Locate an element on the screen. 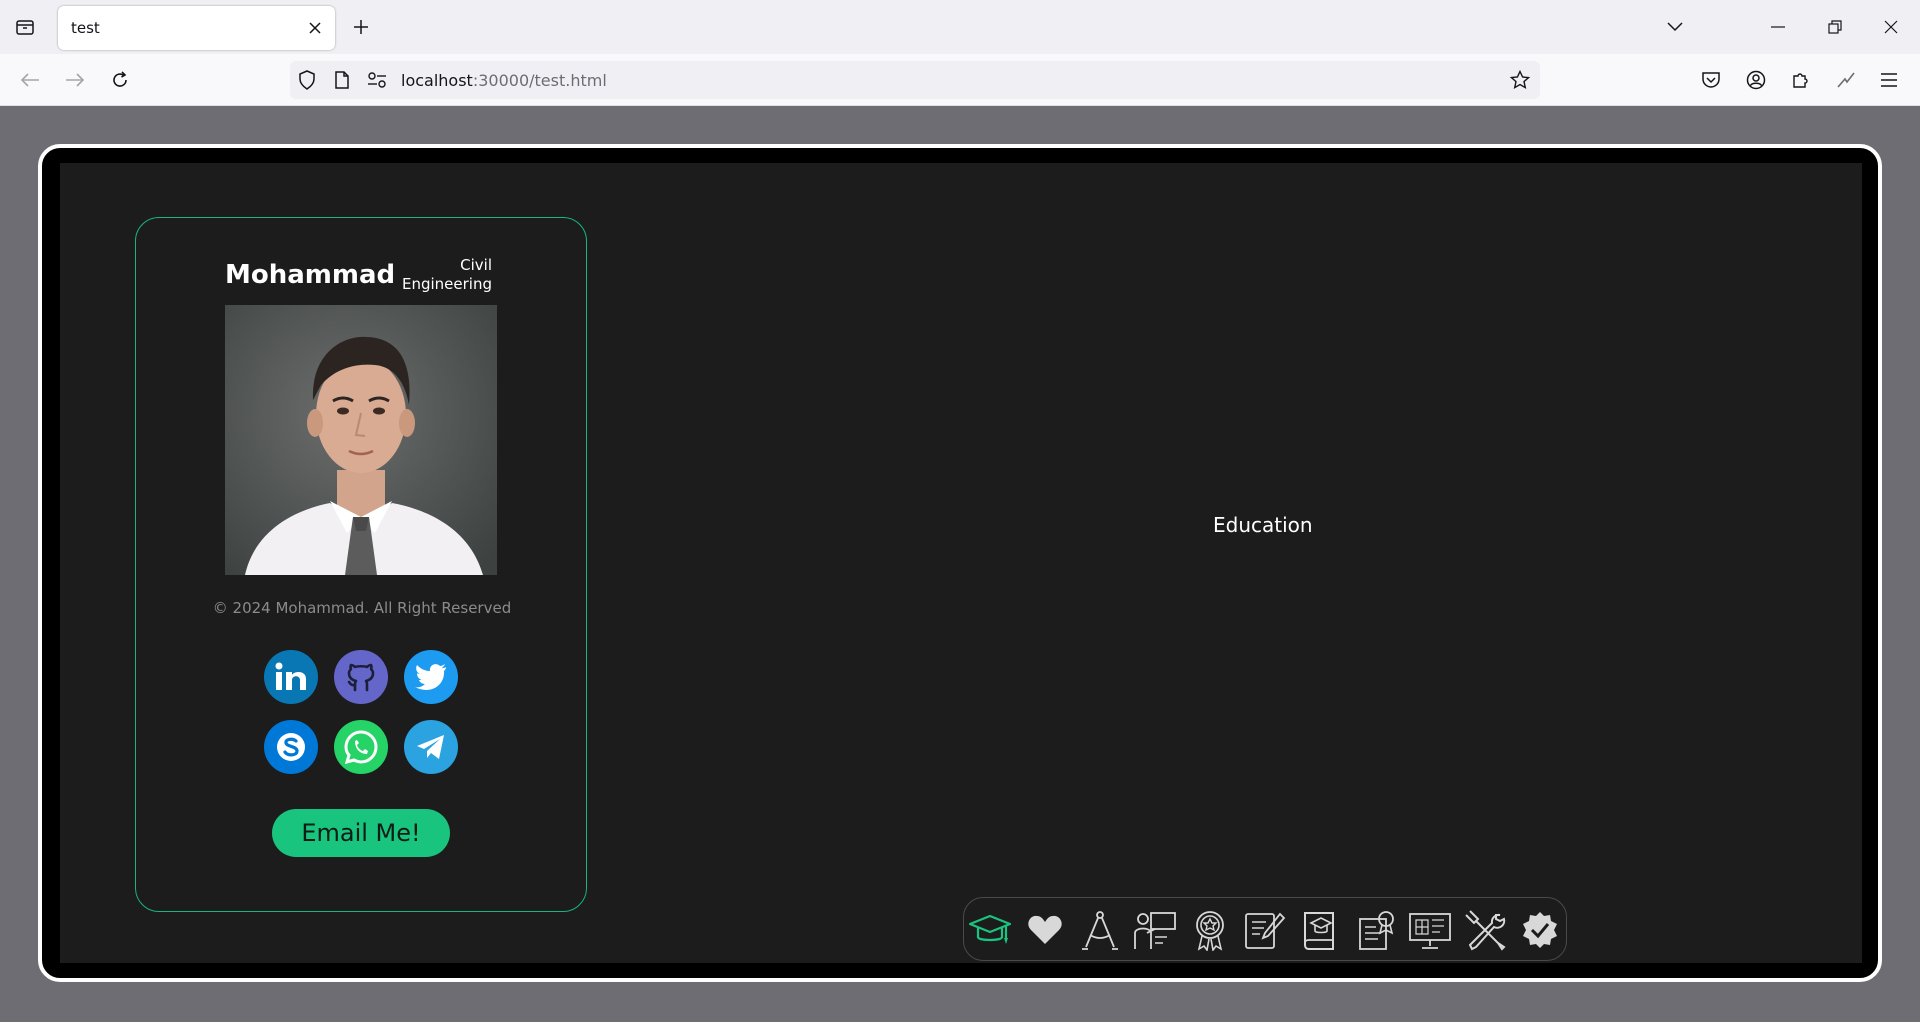  heart-icon is located at coordinates (1045, 930).